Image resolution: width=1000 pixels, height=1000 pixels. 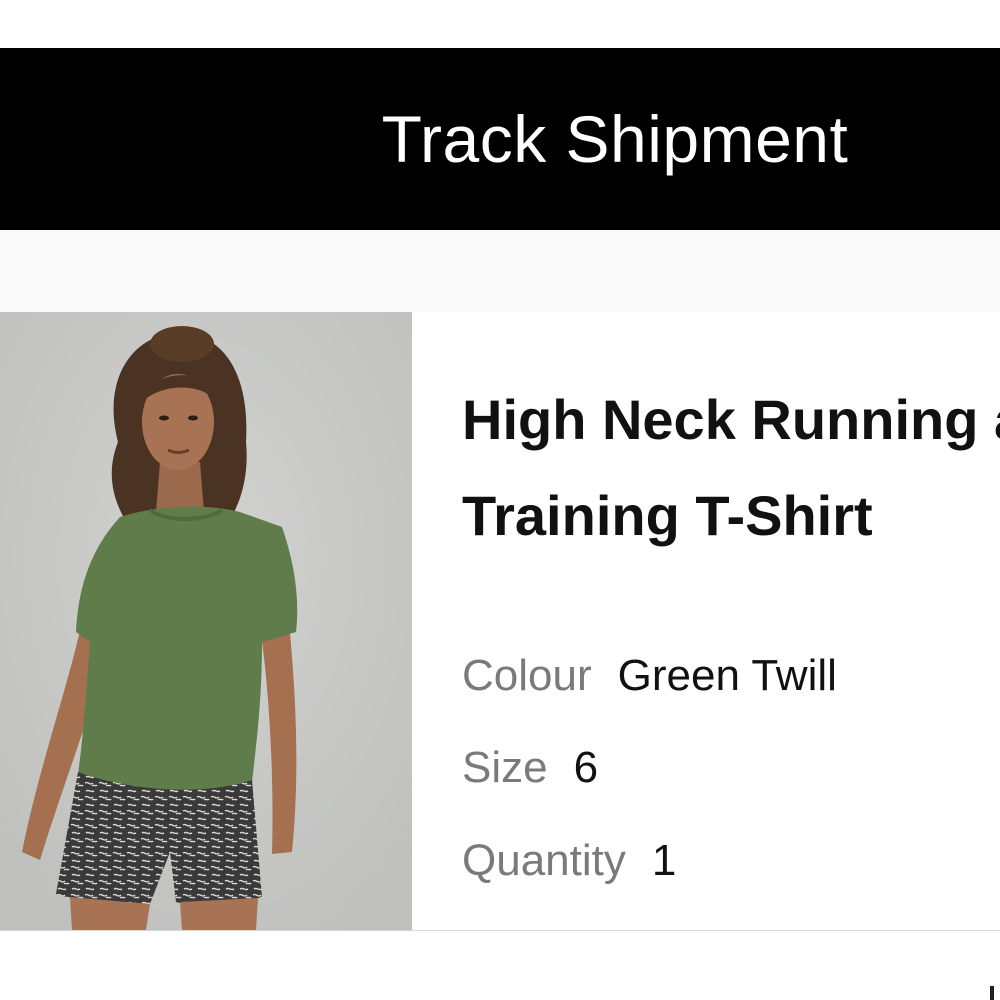 What do you see at coordinates (505, 767) in the screenshot?
I see `size-label: Size` at bounding box center [505, 767].